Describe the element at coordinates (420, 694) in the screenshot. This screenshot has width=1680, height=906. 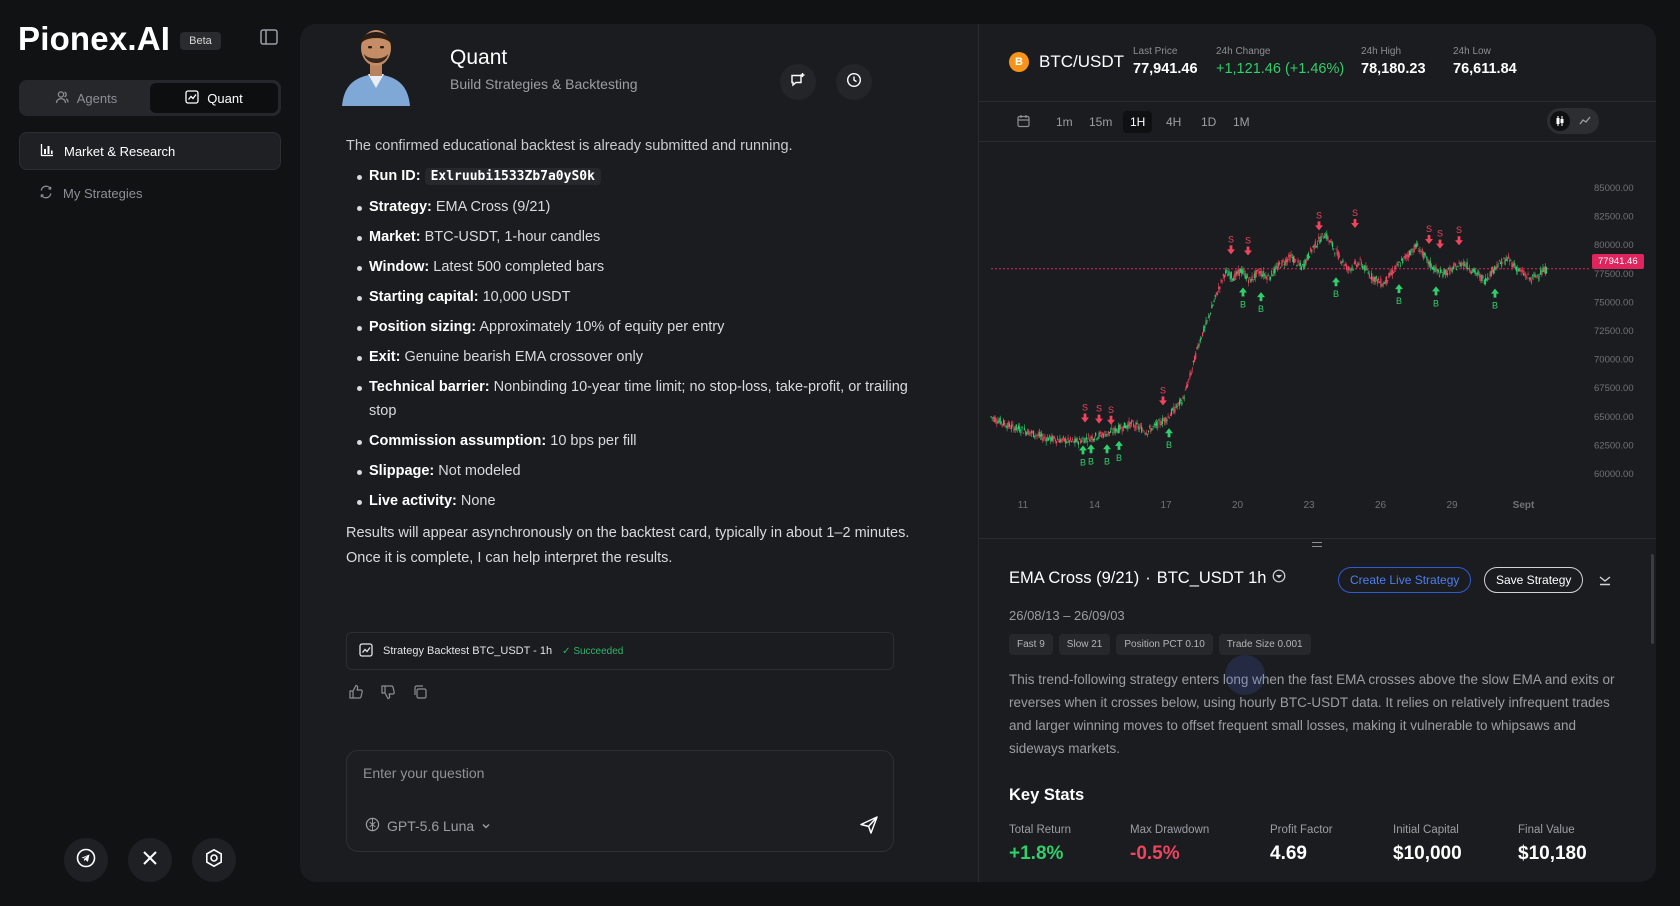
I see `copy-icon` at that location.